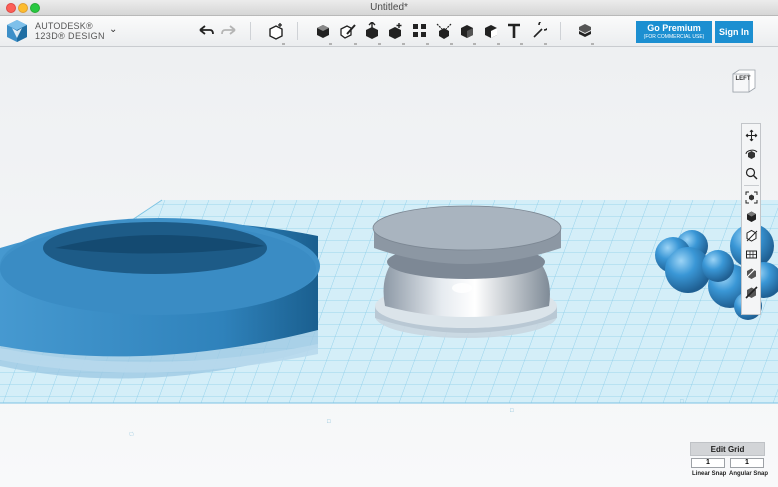 The height and width of the screenshot is (487, 778). What do you see at coordinates (747, 463) in the screenshot?
I see `angular-snap-field: 1` at bounding box center [747, 463].